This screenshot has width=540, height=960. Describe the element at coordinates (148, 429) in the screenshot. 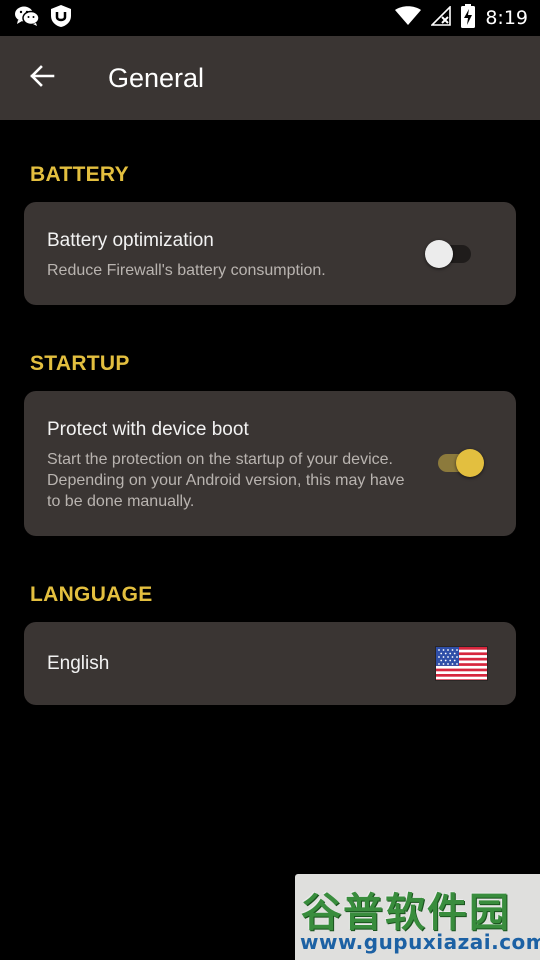

I see `device-boot-title: Protect with device boot` at that location.